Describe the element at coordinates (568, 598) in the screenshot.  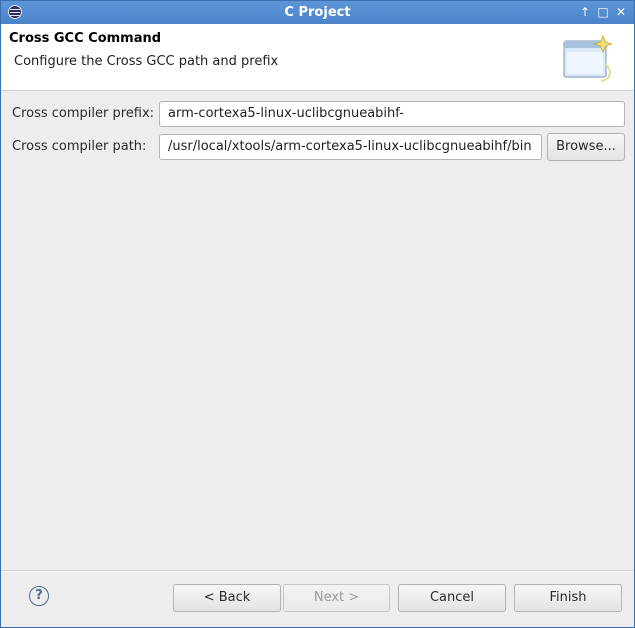
I see `finish-button: Finish` at that location.